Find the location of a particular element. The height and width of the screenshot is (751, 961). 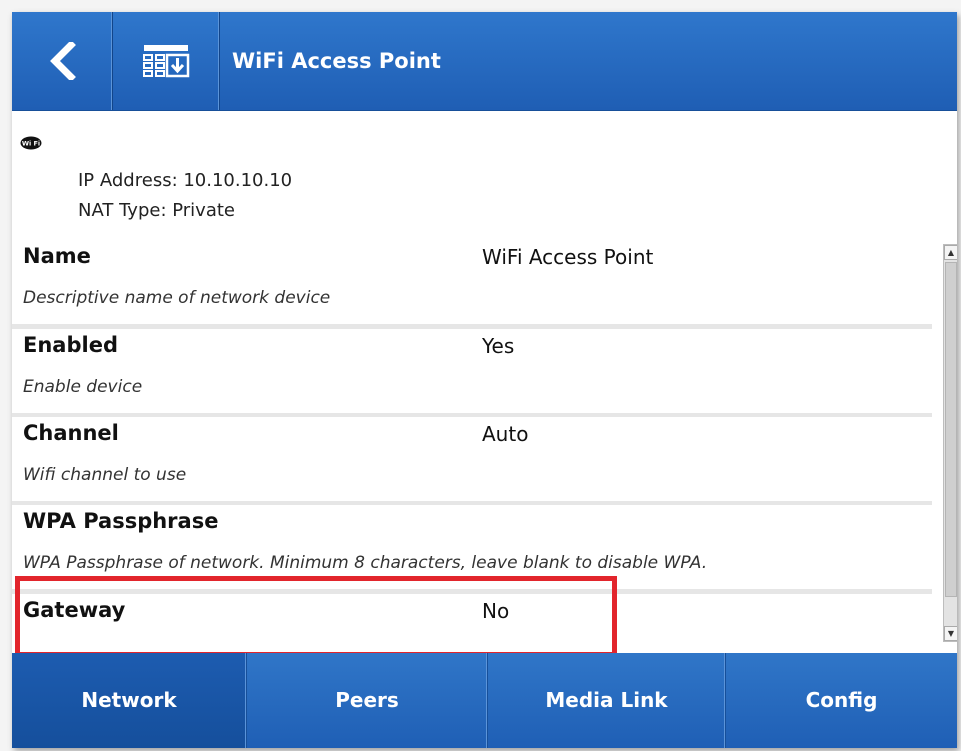

setting-label: Enabled is located at coordinates (70, 345).